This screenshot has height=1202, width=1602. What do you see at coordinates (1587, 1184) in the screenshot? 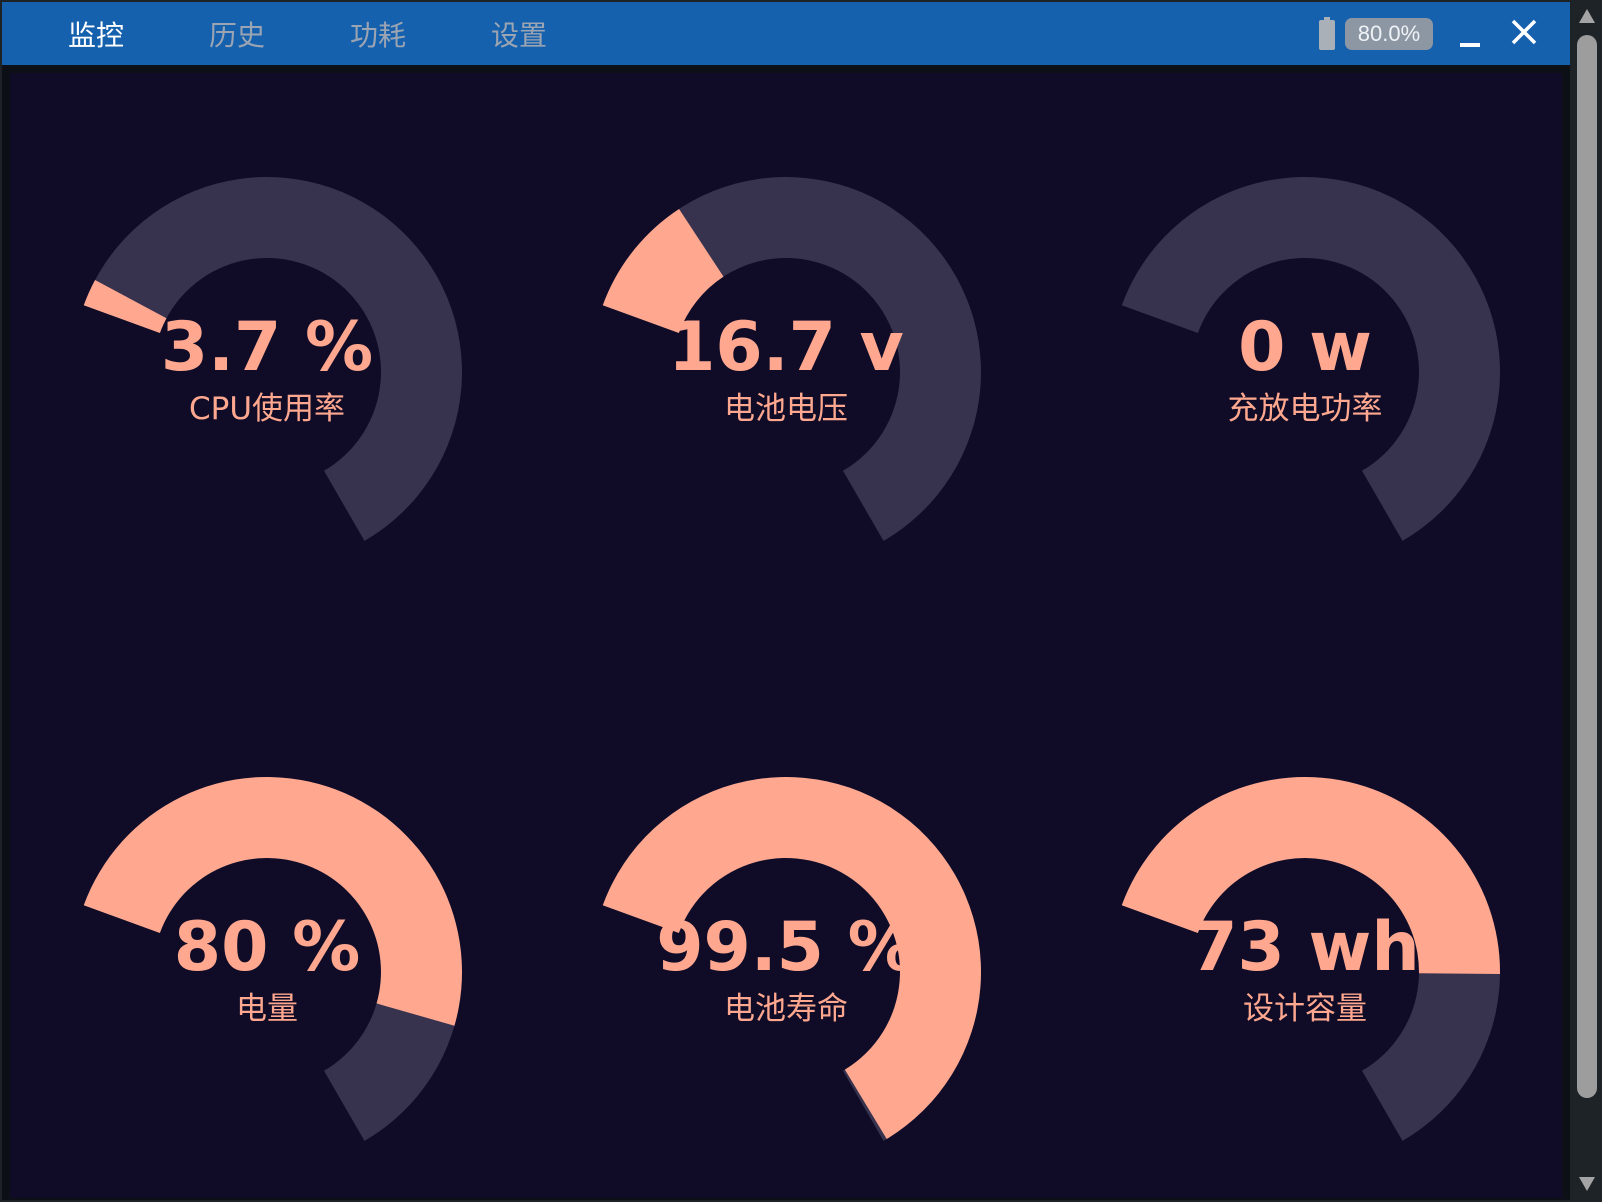
I see `scroll-down-arrow-icon` at bounding box center [1587, 1184].